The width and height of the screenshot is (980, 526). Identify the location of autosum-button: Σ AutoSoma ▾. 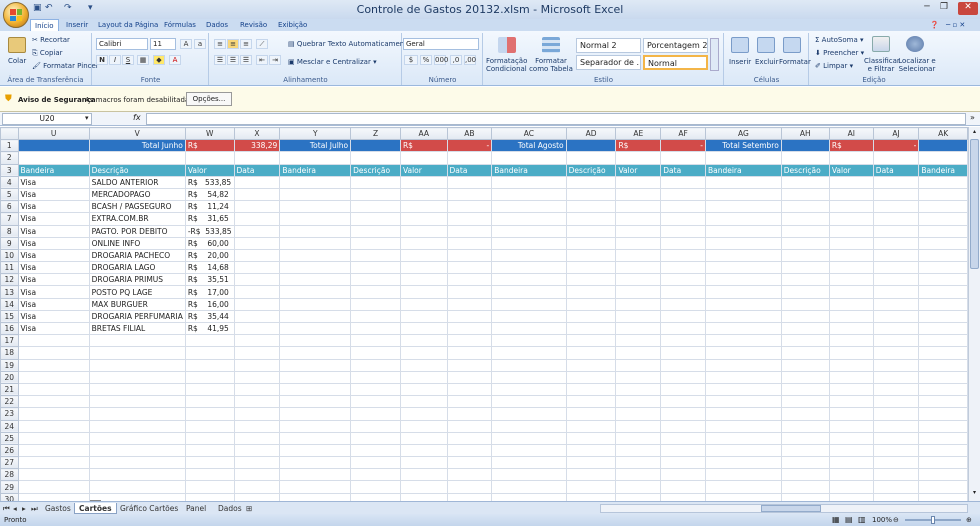
(839, 40).